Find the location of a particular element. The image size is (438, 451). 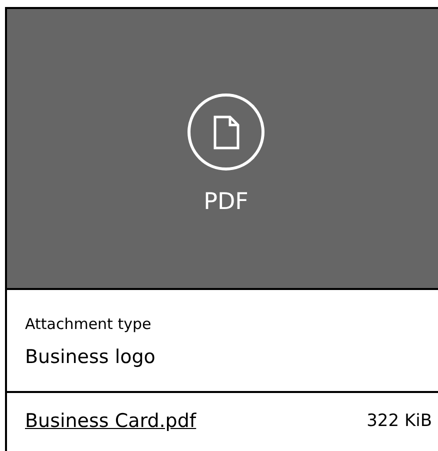

file-link: Business Card.pdf is located at coordinates (110, 421).